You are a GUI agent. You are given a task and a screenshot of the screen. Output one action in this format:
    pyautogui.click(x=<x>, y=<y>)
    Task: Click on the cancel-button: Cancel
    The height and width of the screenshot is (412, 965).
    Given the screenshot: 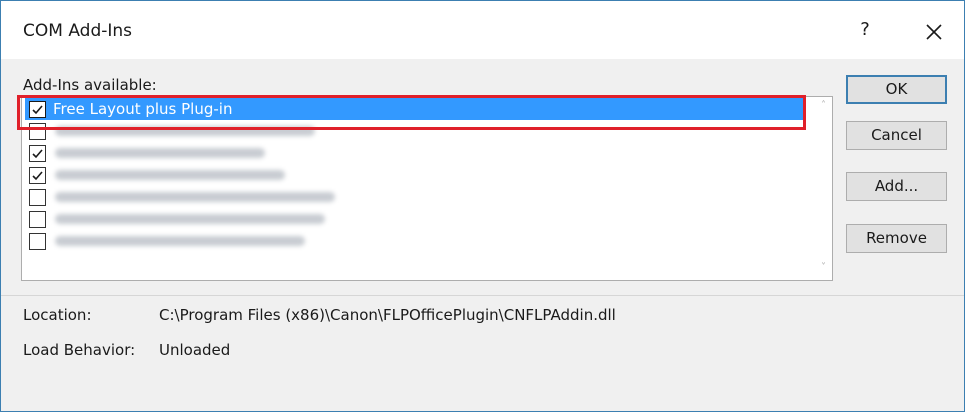 What is the action you would take?
    pyautogui.click(x=896, y=135)
    